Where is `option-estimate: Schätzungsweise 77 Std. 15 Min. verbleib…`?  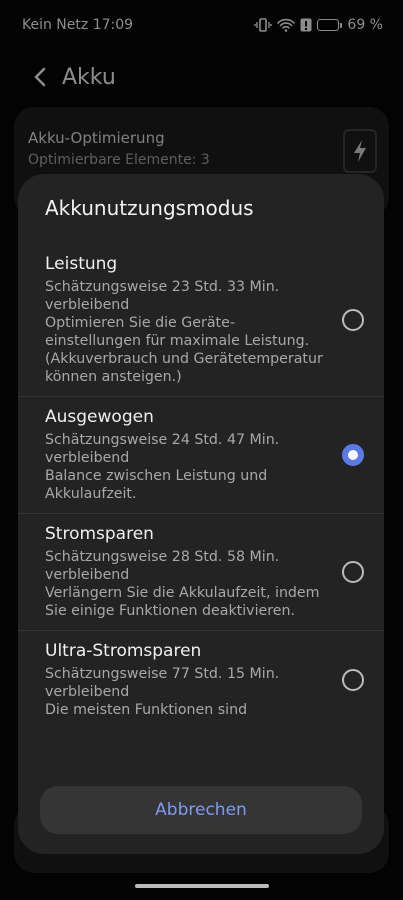 option-estimate: Schätzungsweise 77 Std. 15 Min. verbleib… is located at coordinates (162, 683).